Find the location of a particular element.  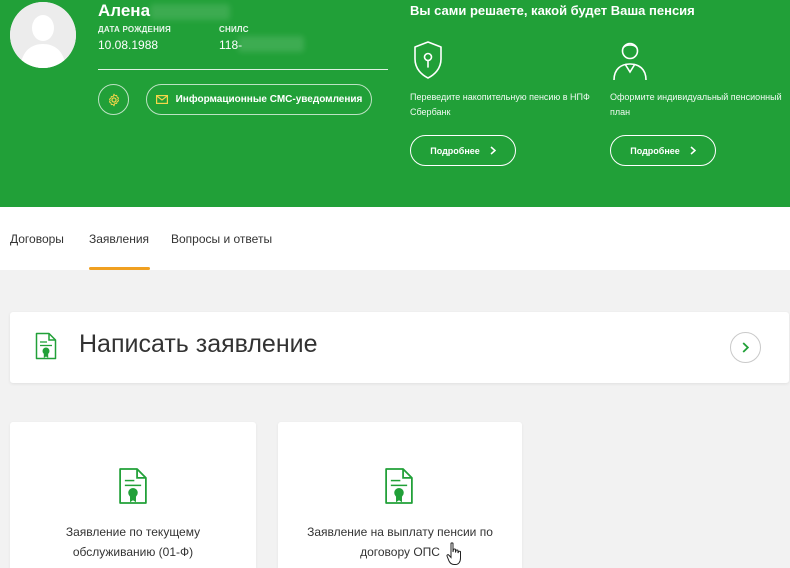

birth-date-value: 10.08.1988 is located at coordinates (128, 45).